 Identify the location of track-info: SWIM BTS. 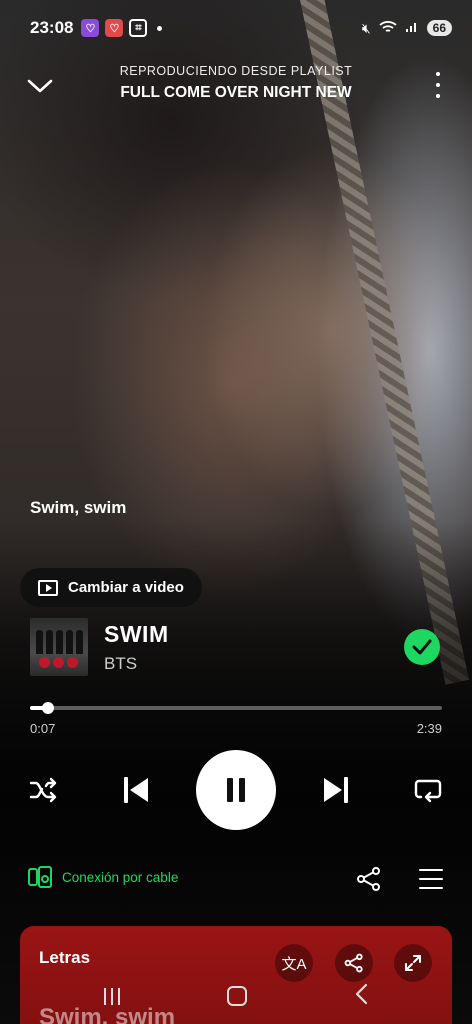
(236, 647).